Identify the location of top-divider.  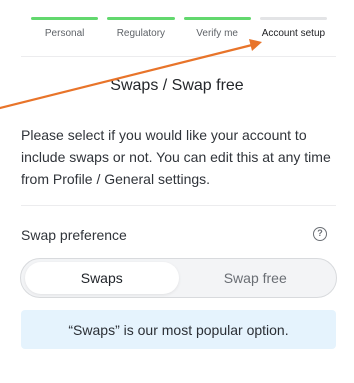
(178, 56).